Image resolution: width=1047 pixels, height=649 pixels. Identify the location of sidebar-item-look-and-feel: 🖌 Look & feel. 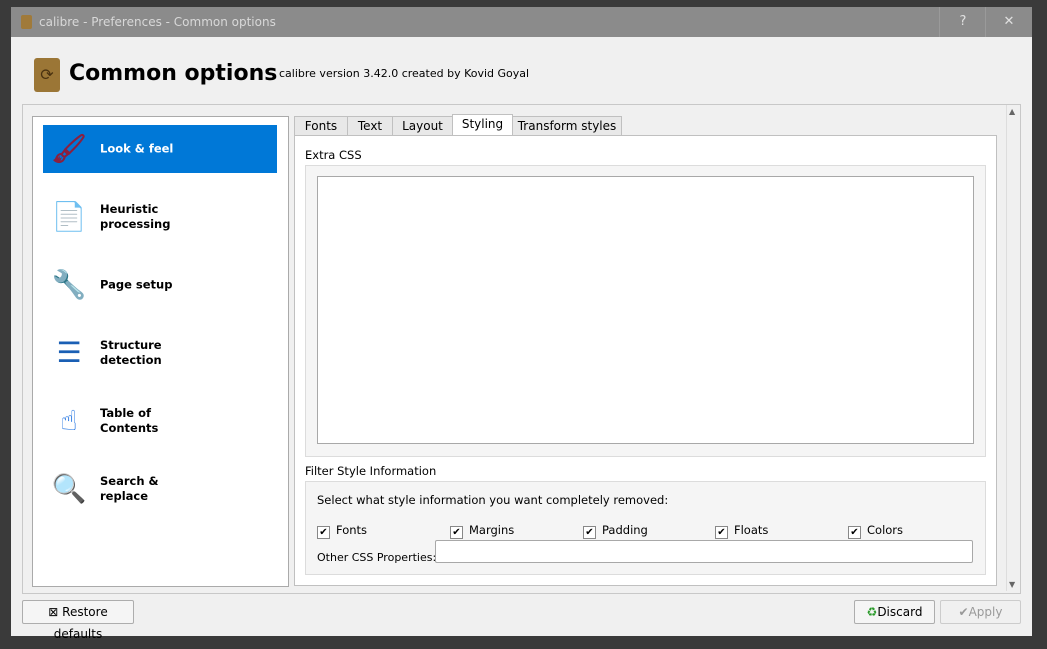
(160, 149).